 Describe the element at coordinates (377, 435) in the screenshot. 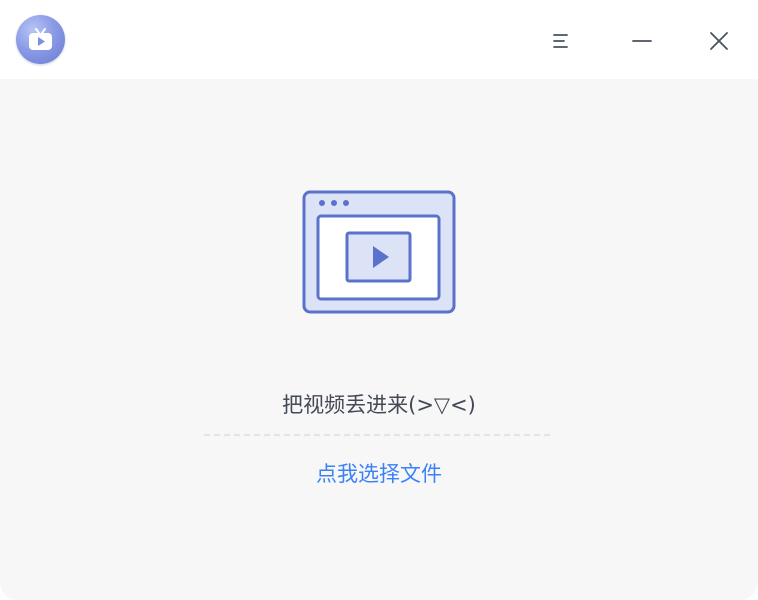

I see `dashed-divider` at that location.